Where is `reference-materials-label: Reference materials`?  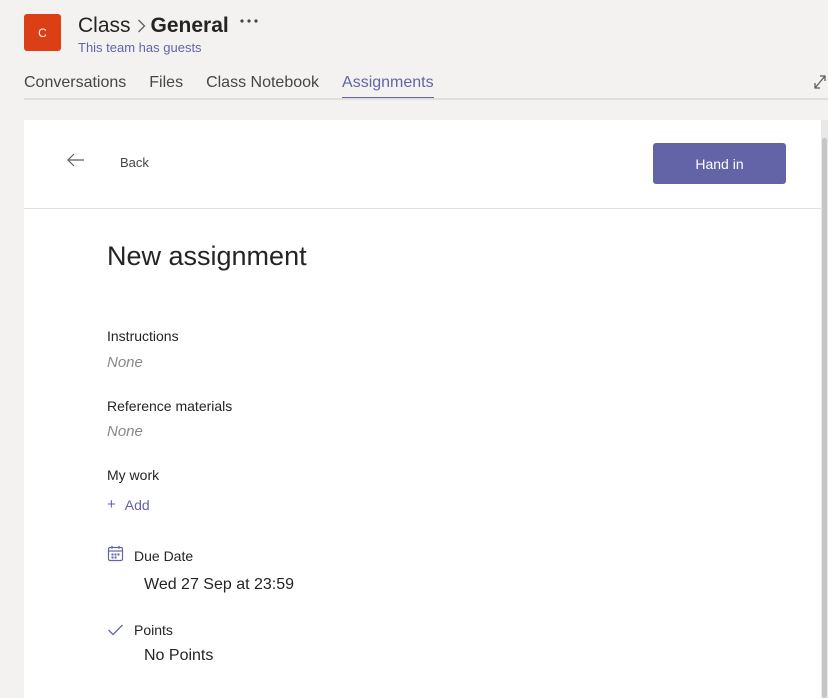 reference-materials-label: Reference materials is located at coordinates (170, 406).